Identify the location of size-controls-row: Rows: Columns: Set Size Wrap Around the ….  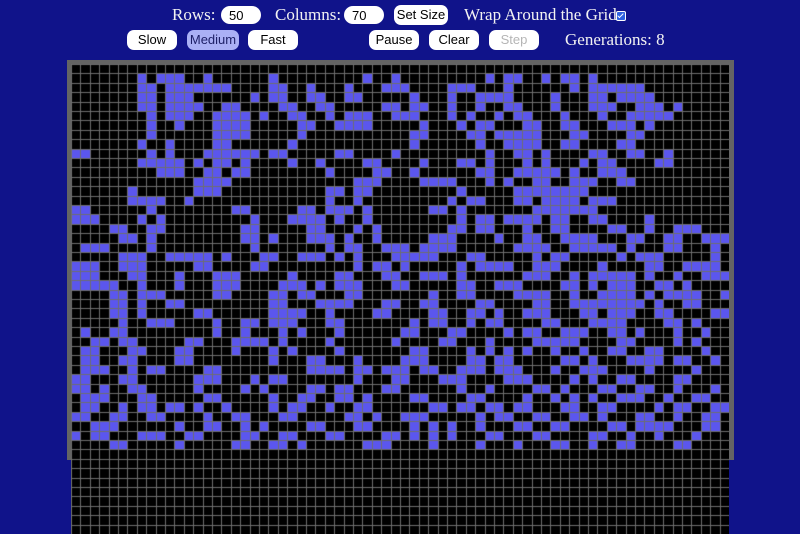
(400, 15).